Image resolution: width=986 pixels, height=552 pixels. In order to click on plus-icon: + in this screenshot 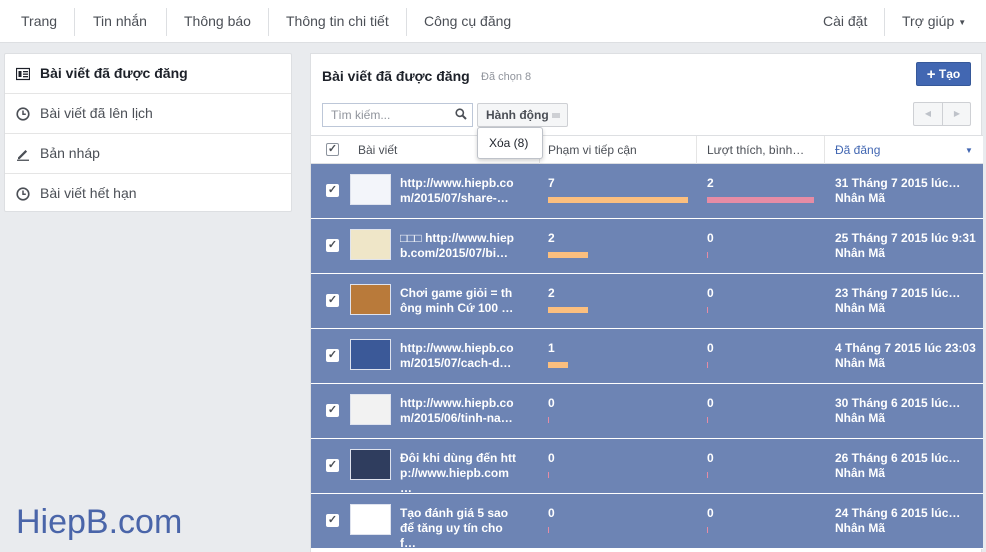, I will do `click(931, 74)`.